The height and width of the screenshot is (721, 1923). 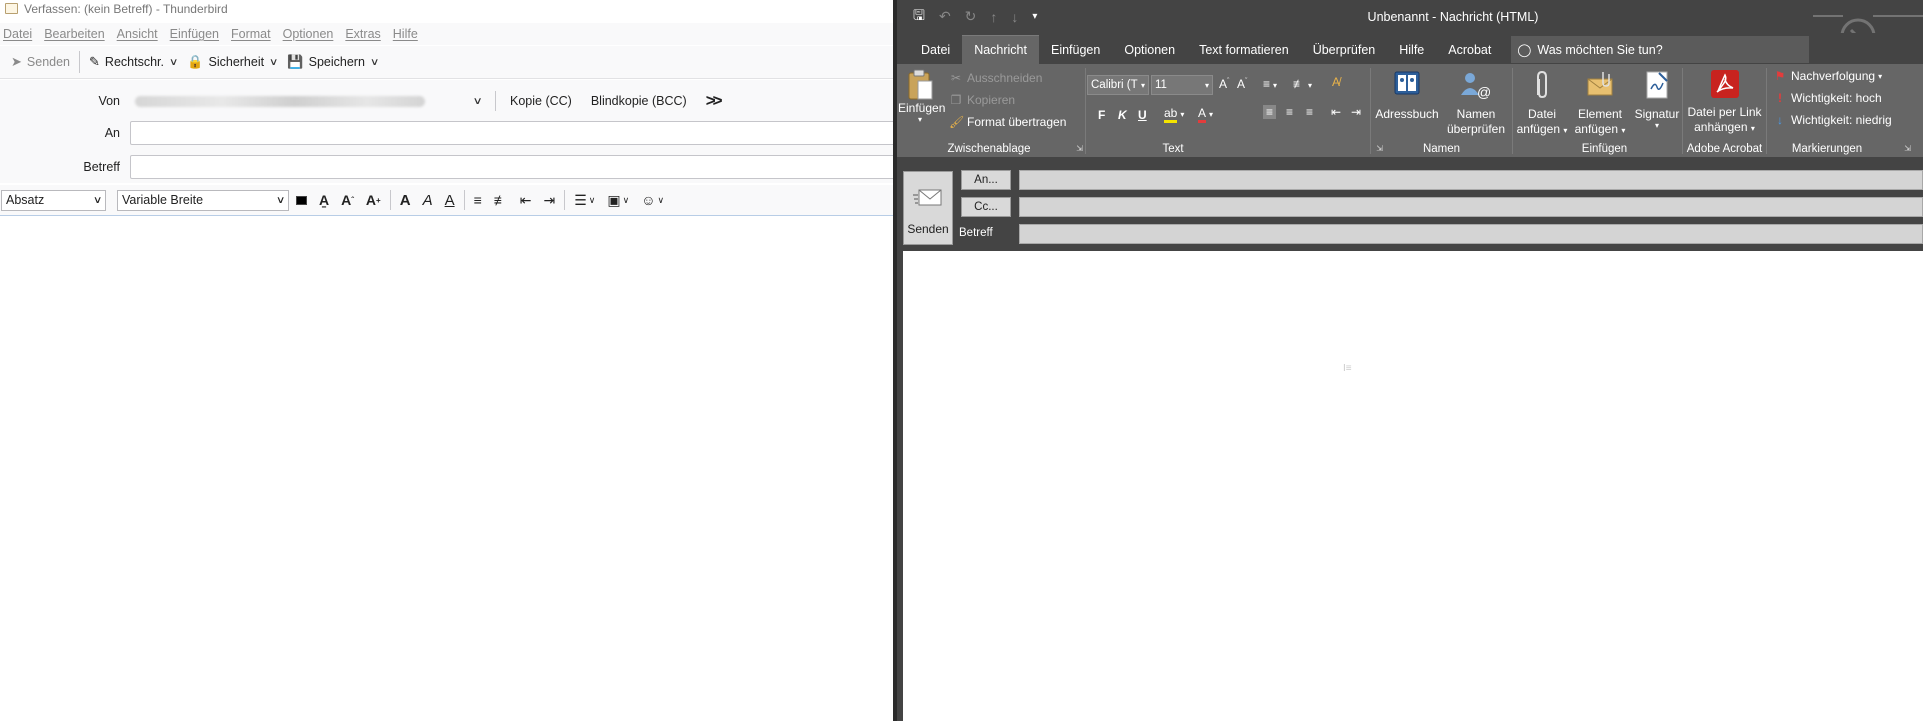 I want to click on clear-formatting-icon: A̸, so click(x=1336, y=82).